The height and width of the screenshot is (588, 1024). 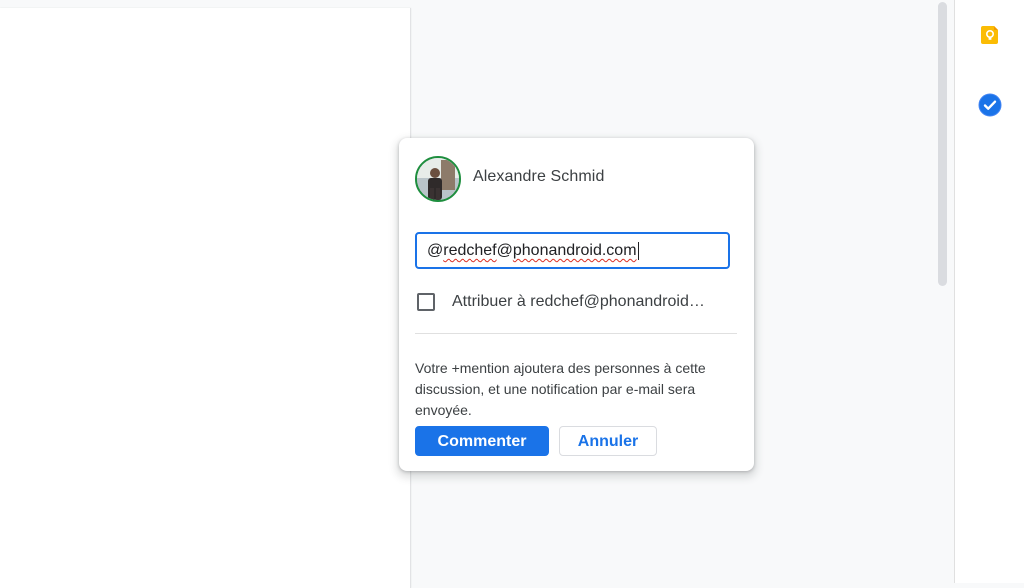 What do you see at coordinates (576, 333) in the screenshot?
I see `divider` at bounding box center [576, 333].